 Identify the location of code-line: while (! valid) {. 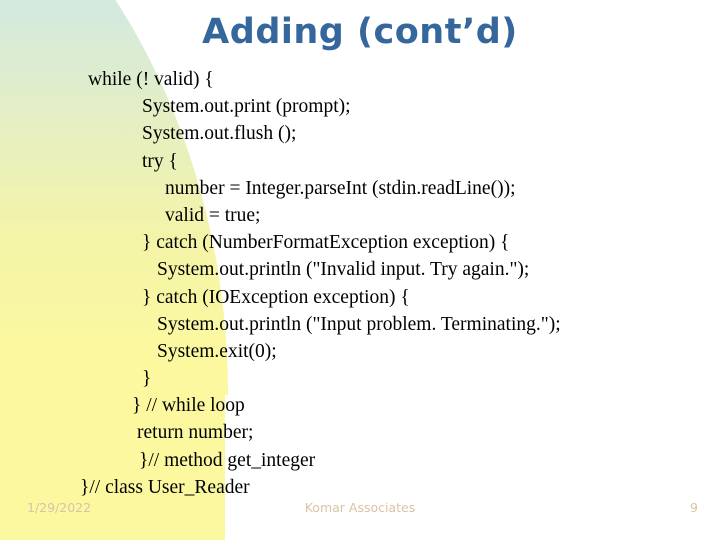
(151, 79).